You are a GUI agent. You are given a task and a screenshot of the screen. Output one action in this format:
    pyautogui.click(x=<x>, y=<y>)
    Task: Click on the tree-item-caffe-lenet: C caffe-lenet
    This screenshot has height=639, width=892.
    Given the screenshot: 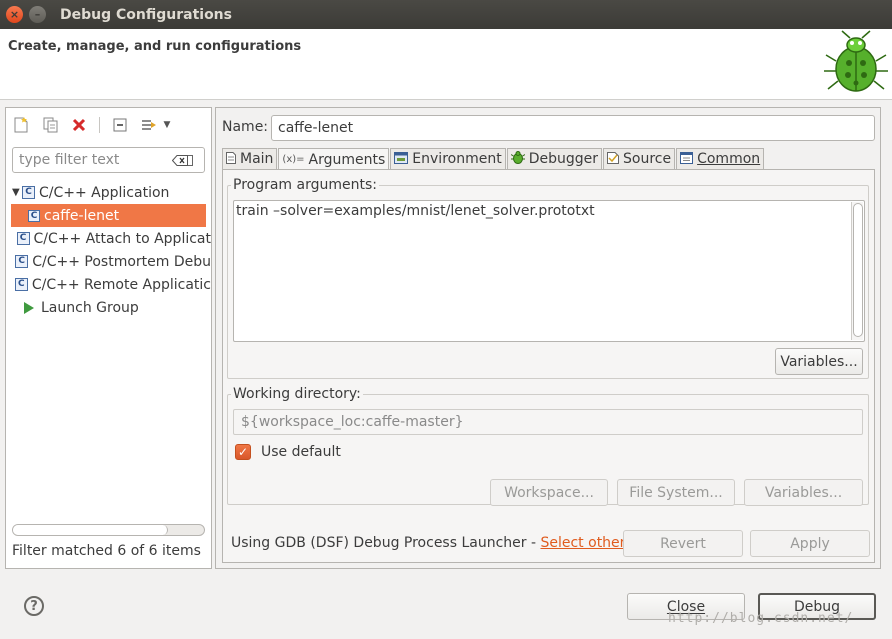 What is the action you would take?
    pyautogui.click(x=108, y=215)
    